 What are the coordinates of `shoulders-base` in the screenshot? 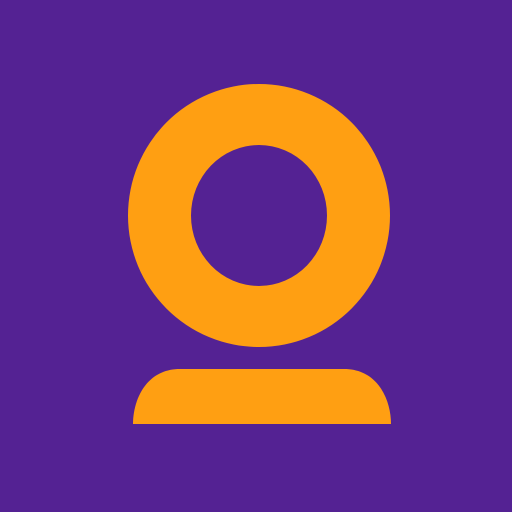 It's located at (262, 396).